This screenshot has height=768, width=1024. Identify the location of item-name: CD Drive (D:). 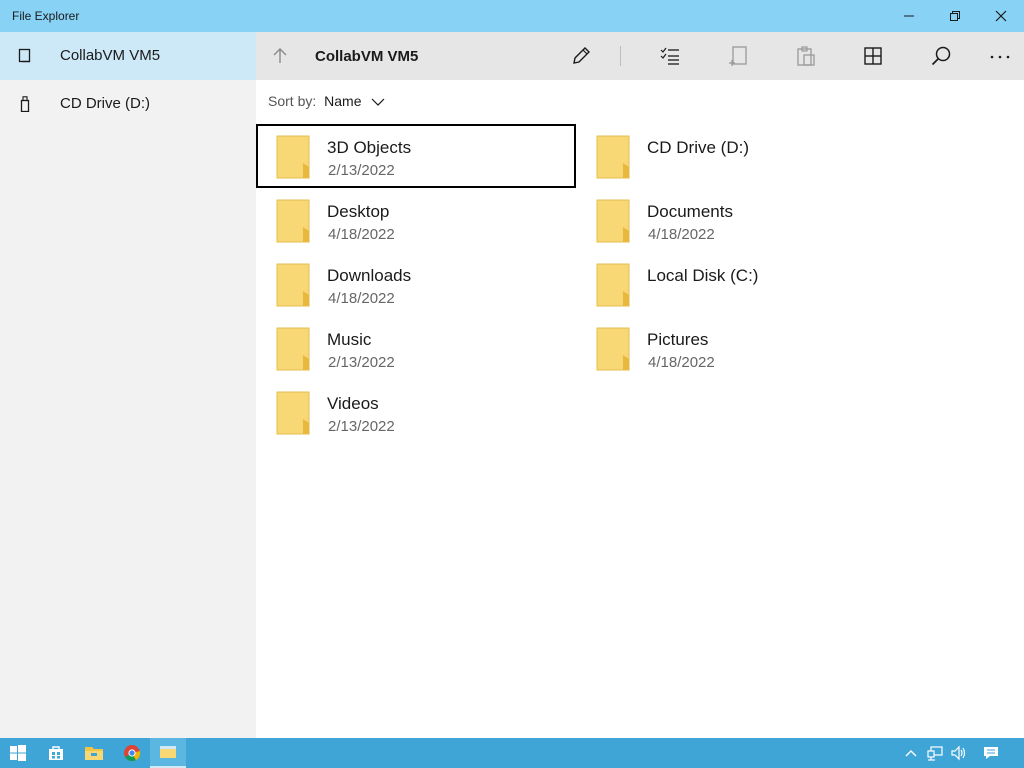
(698, 147).